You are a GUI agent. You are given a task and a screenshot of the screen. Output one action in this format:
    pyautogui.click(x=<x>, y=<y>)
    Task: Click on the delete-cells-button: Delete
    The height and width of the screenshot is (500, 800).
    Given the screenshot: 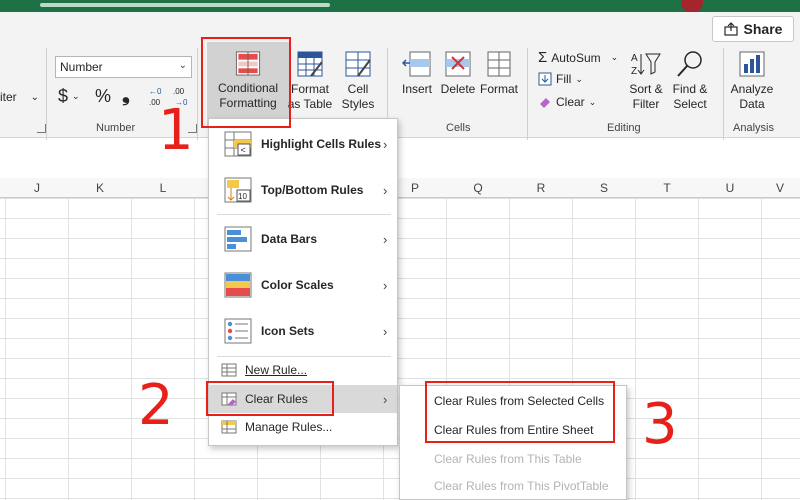 What is the action you would take?
    pyautogui.click(x=458, y=73)
    